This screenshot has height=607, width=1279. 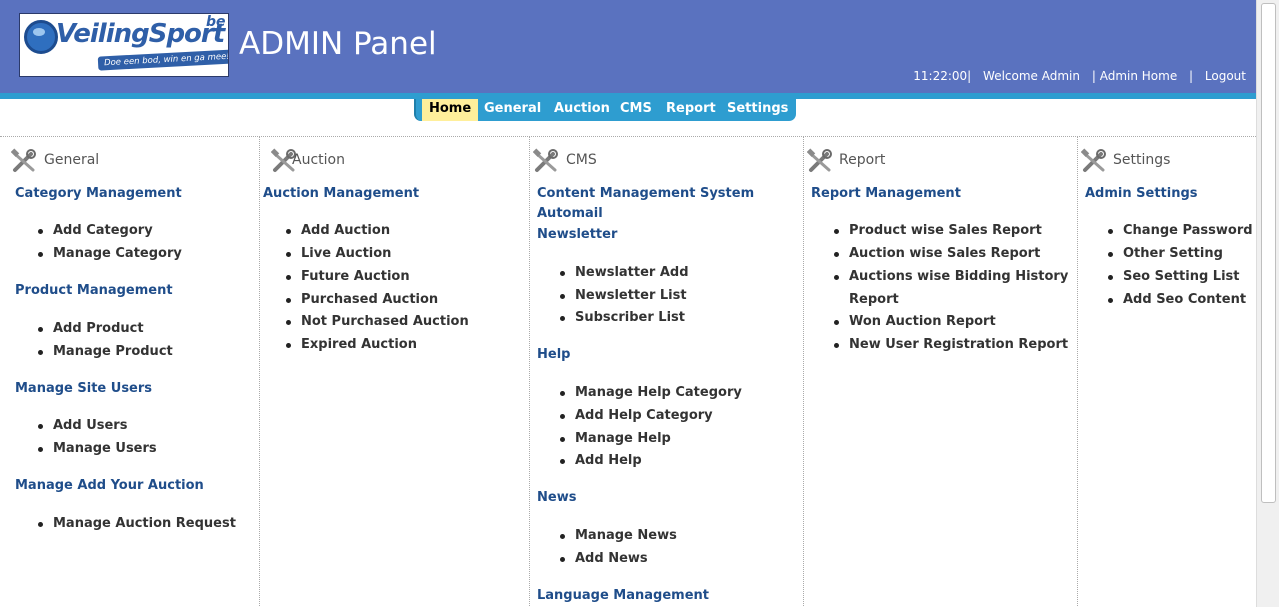 What do you see at coordinates (1180, 230) in the screenshot?
I see `link-change-password: Change Password` at bounding box center [1180, 230].